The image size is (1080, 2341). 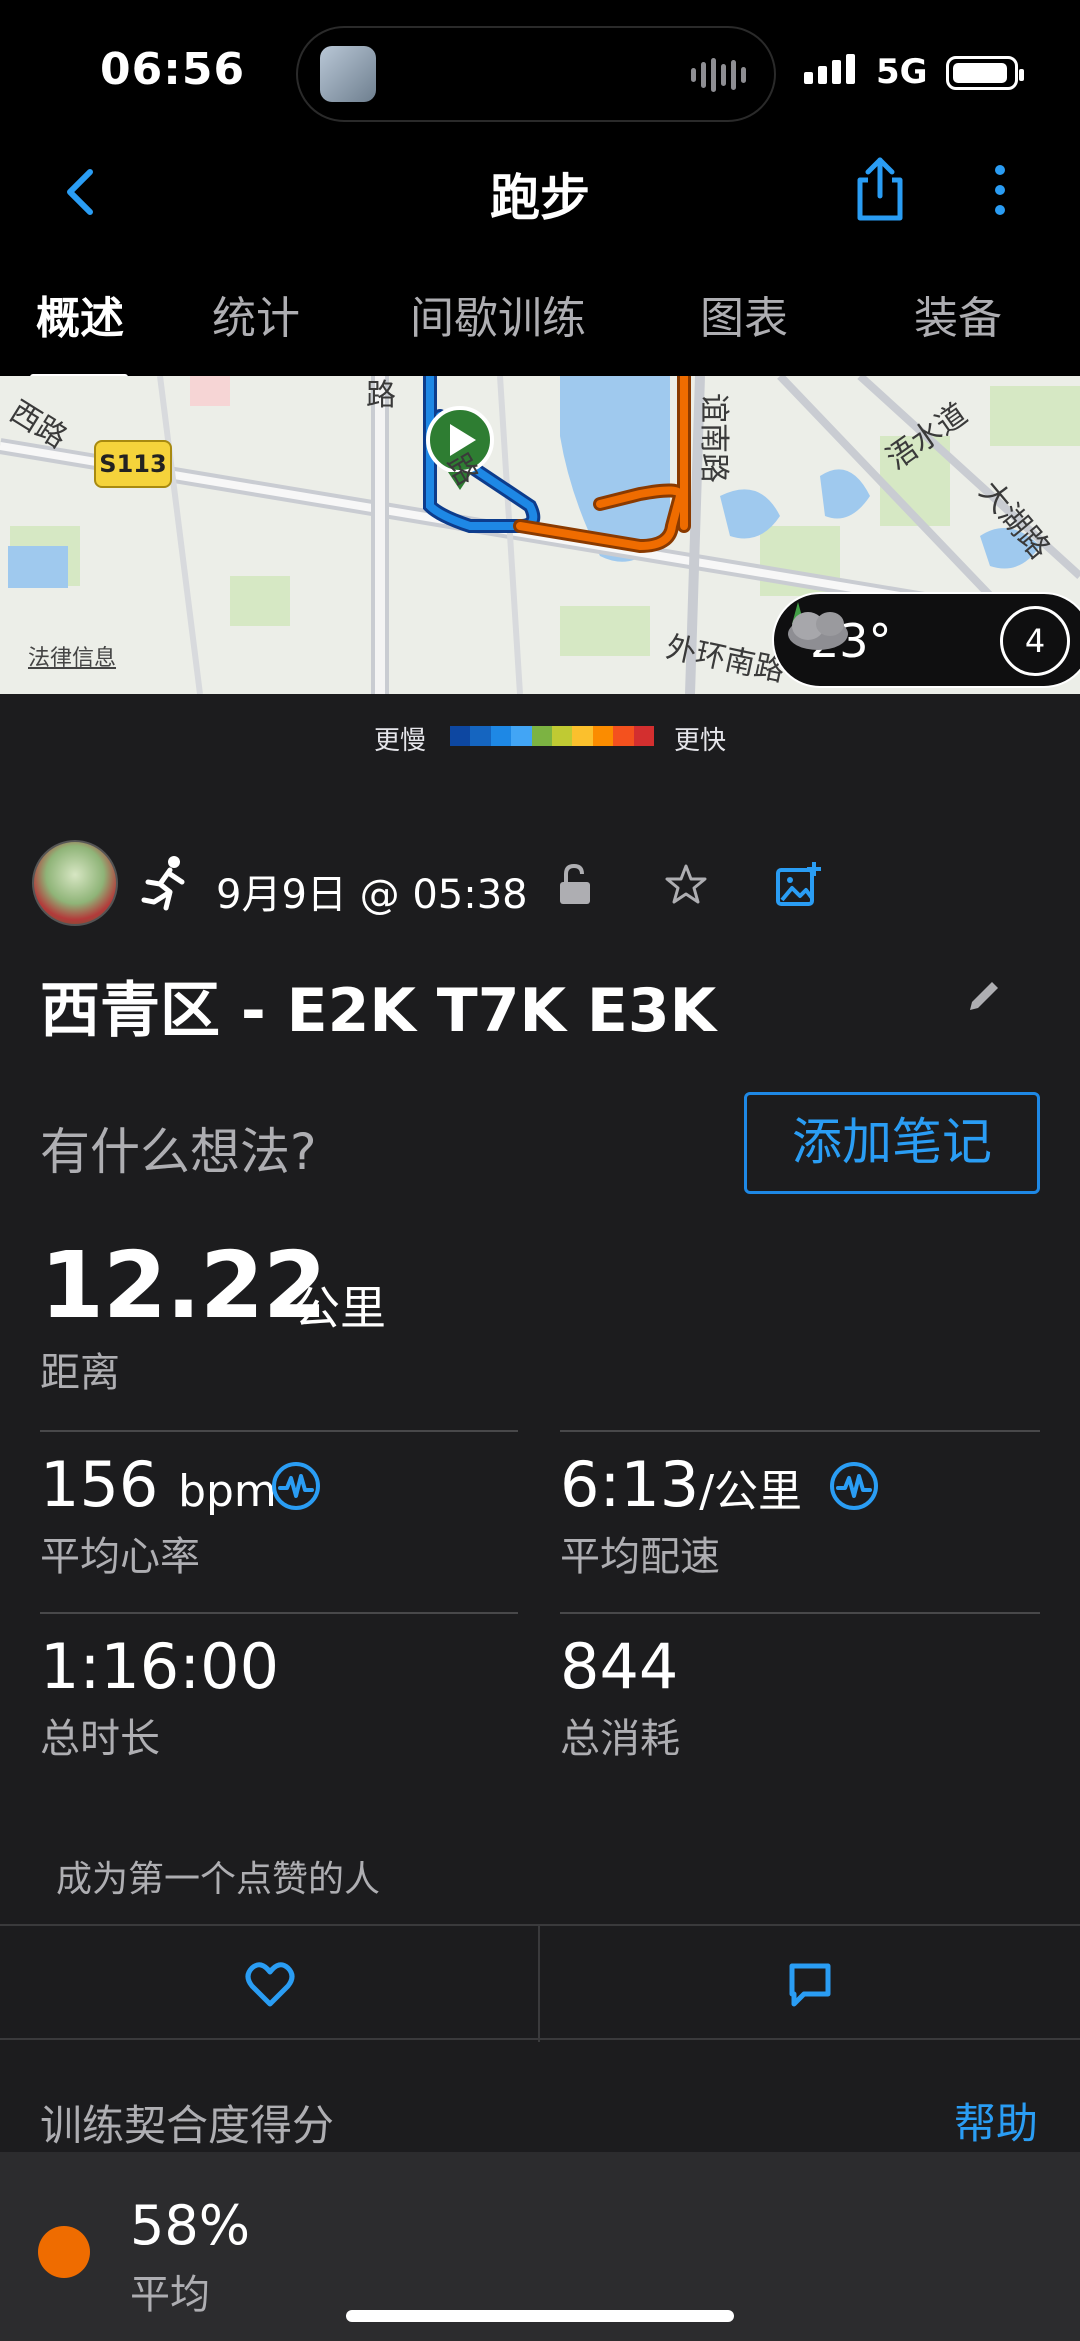 What do you see at coordinates (340, 1308) in the screenshot?
I see `distance-unit: 公里` at bounding box center [340, 1308].